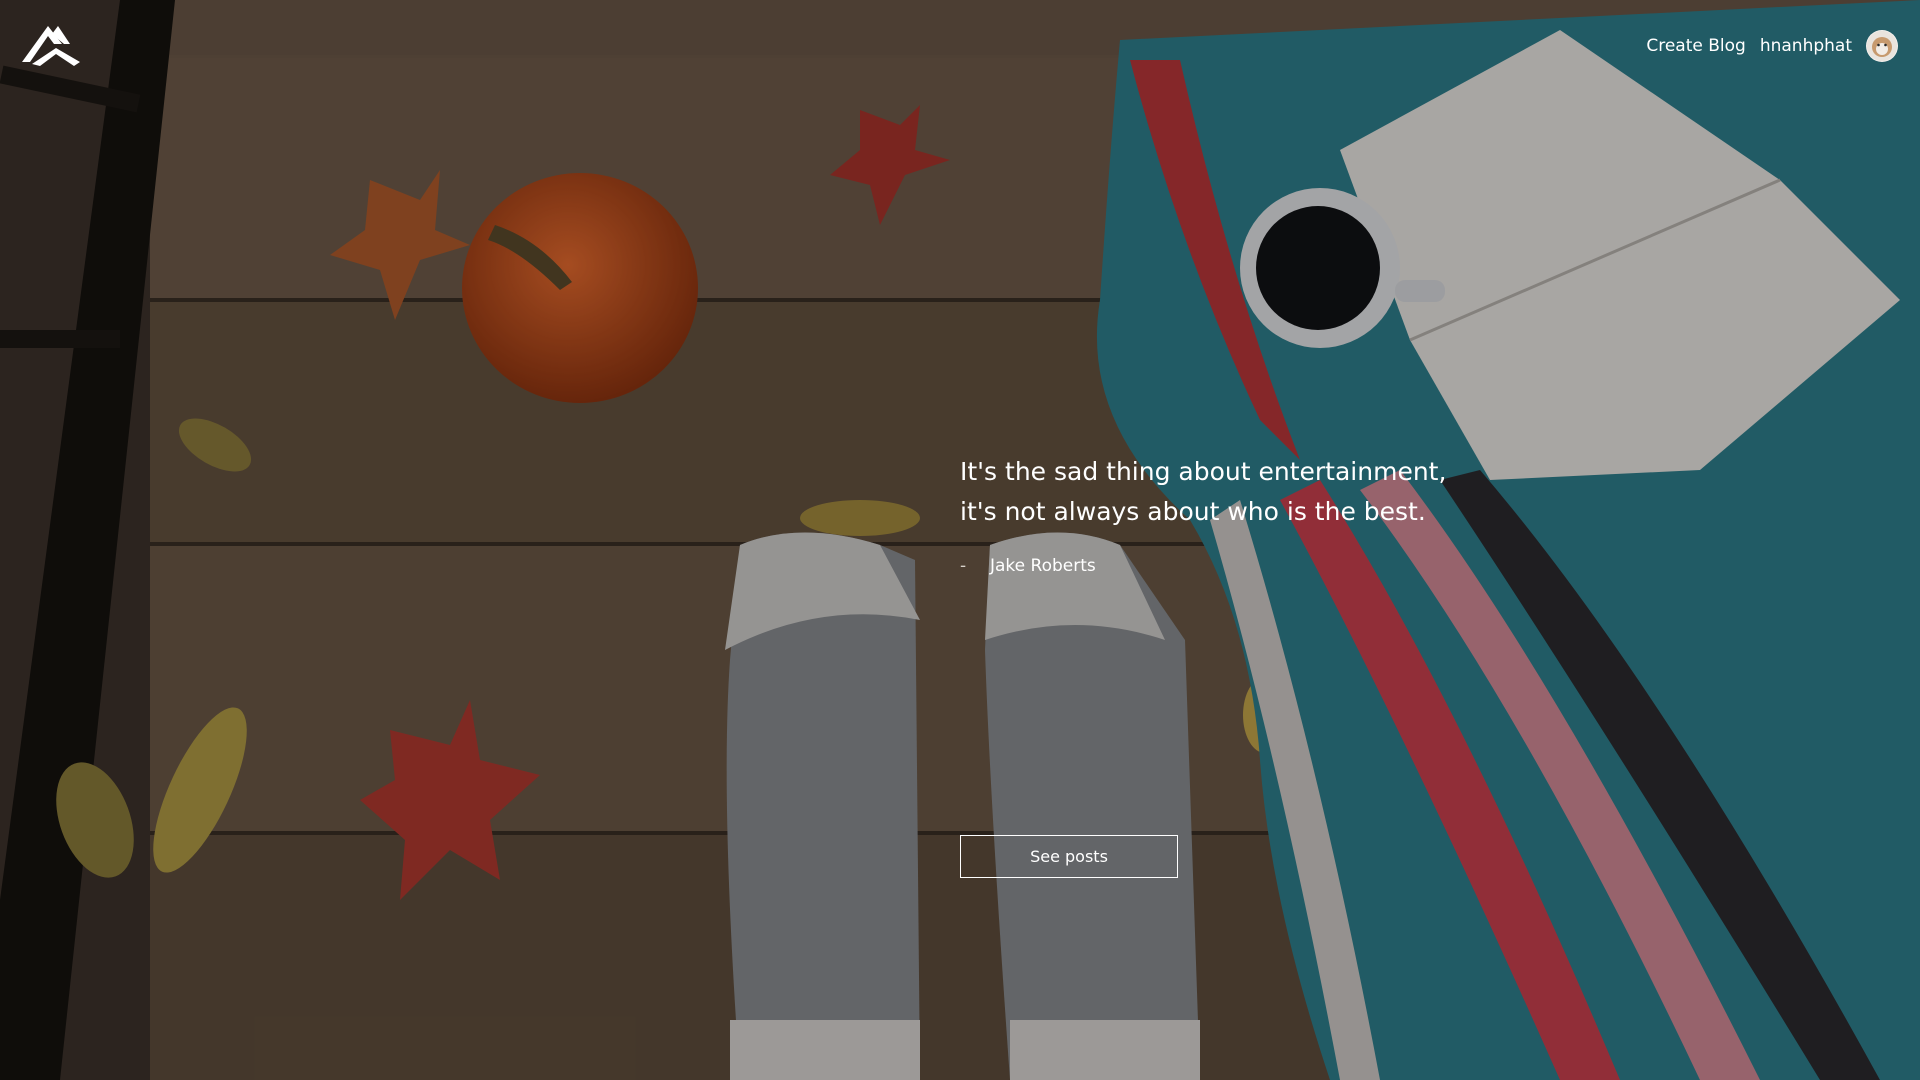 The height and width of the screenshot is (1080, 1920). I want to click on top-nav: Create Blog hnanhphat, so click(1772, 46).